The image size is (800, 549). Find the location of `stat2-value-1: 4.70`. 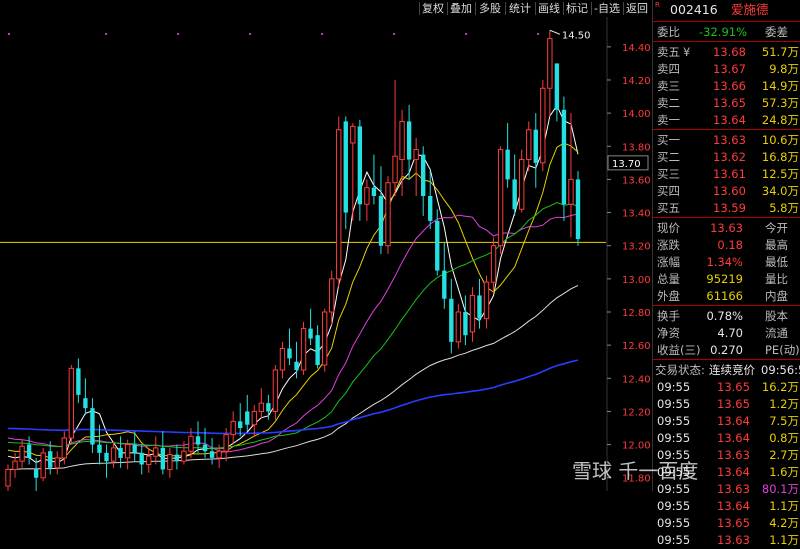

stat2-value-1: 4.70 is located at coordinates (730, 333).